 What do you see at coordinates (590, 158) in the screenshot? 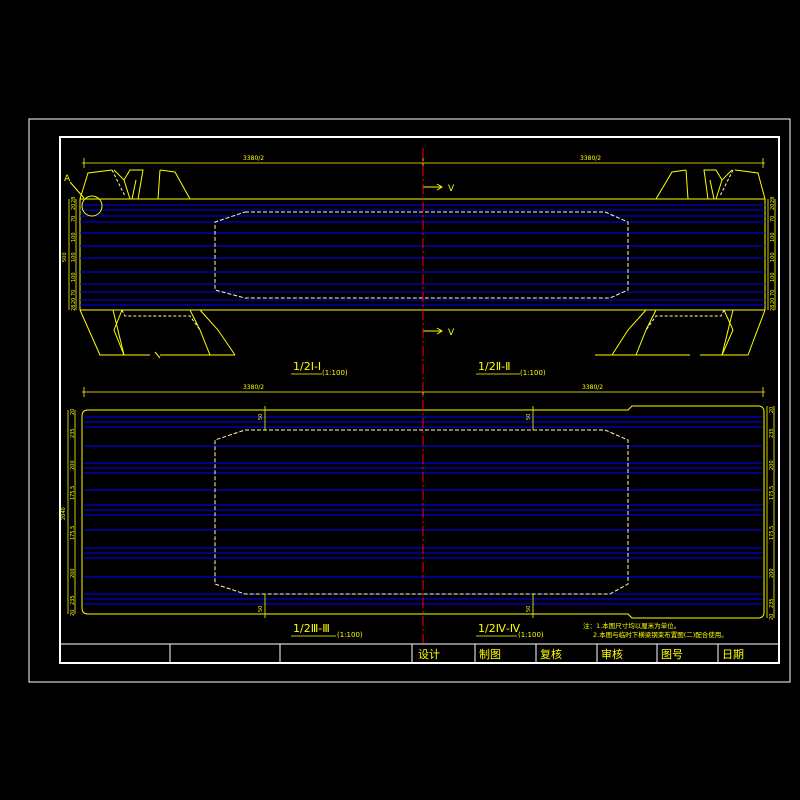
I see `top-dim-right: 3380/2` at bounding box center [590, 158].